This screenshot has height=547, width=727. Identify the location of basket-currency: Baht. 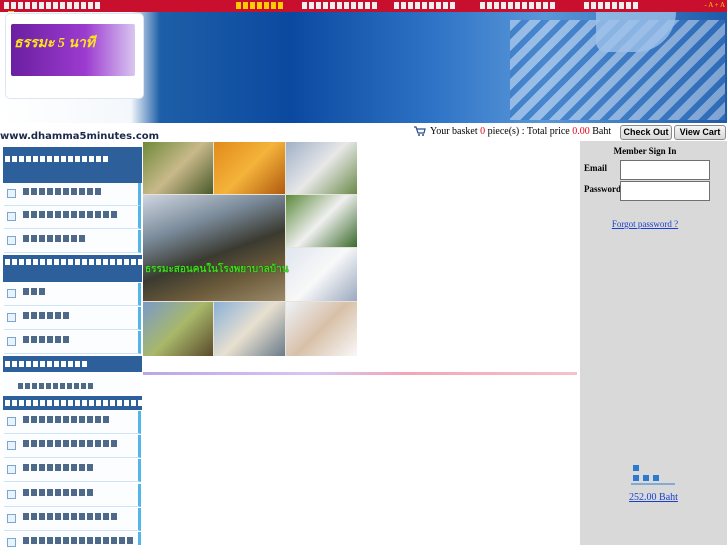
(602, 131).